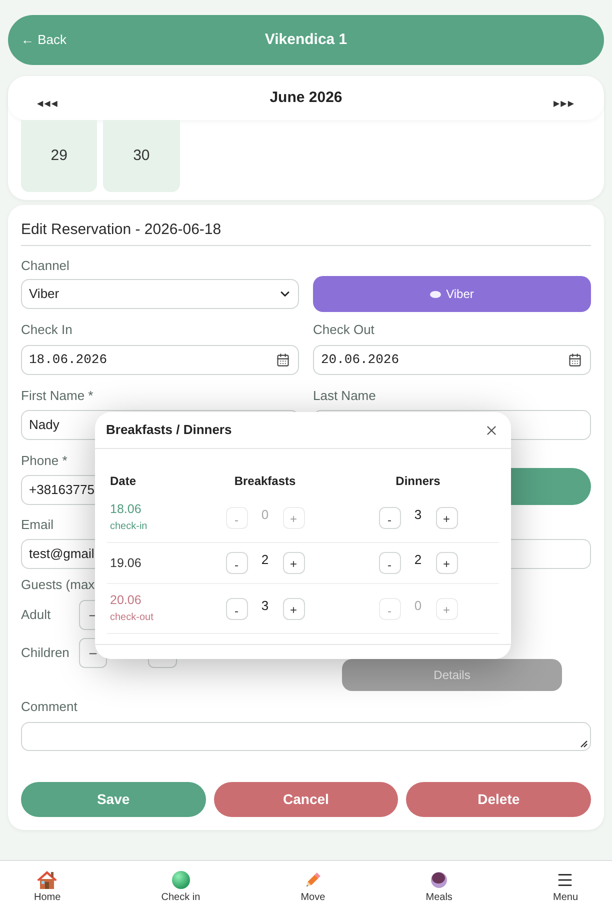  I want to click on field-label: Email, so click(37, 525).